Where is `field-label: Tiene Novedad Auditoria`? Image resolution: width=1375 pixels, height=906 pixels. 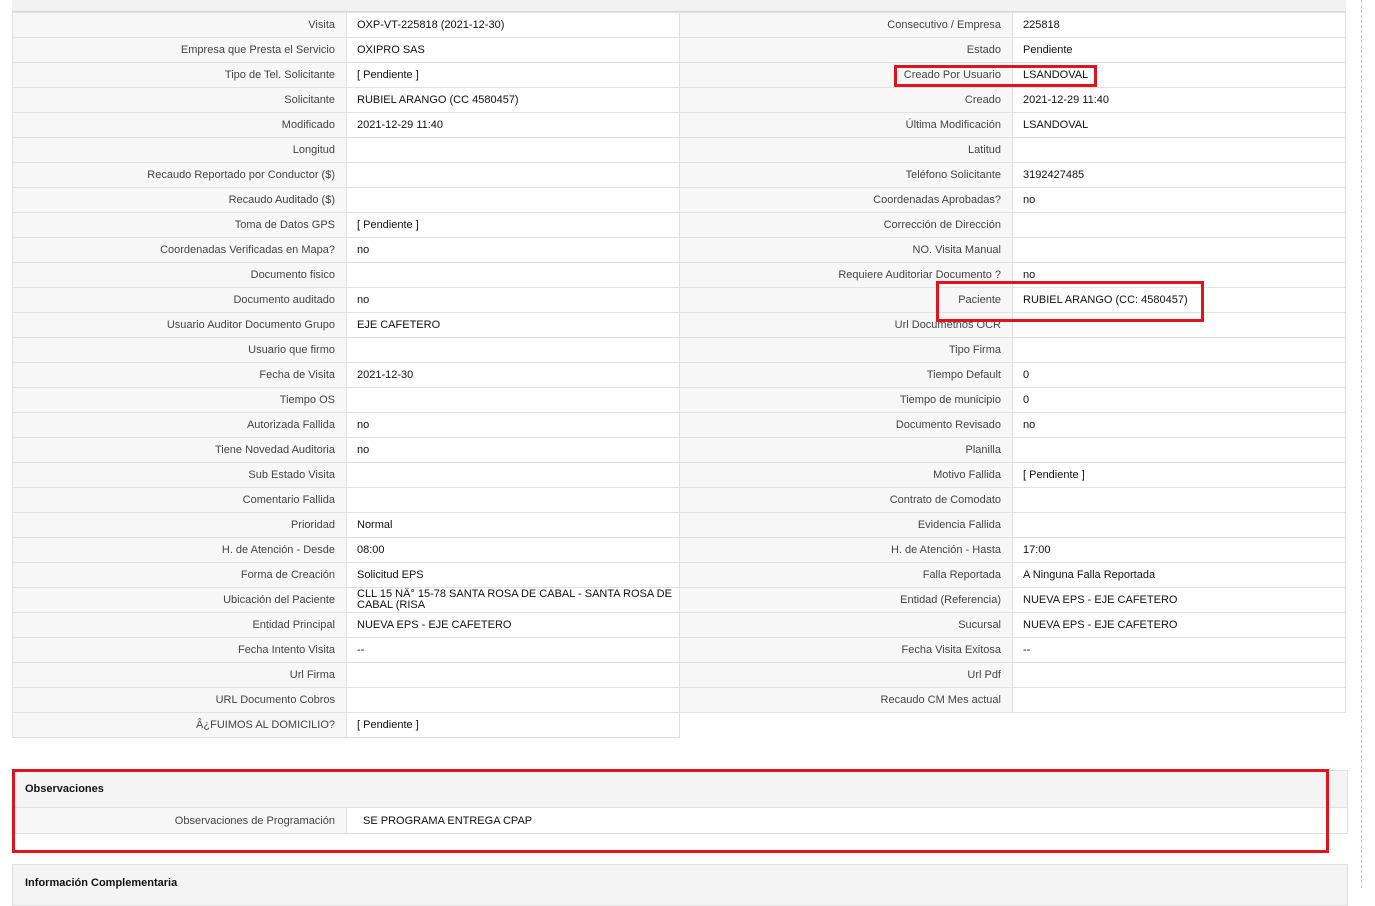 field-label: Tiene Novedad Auditoria is located at coordinates (180, 450).